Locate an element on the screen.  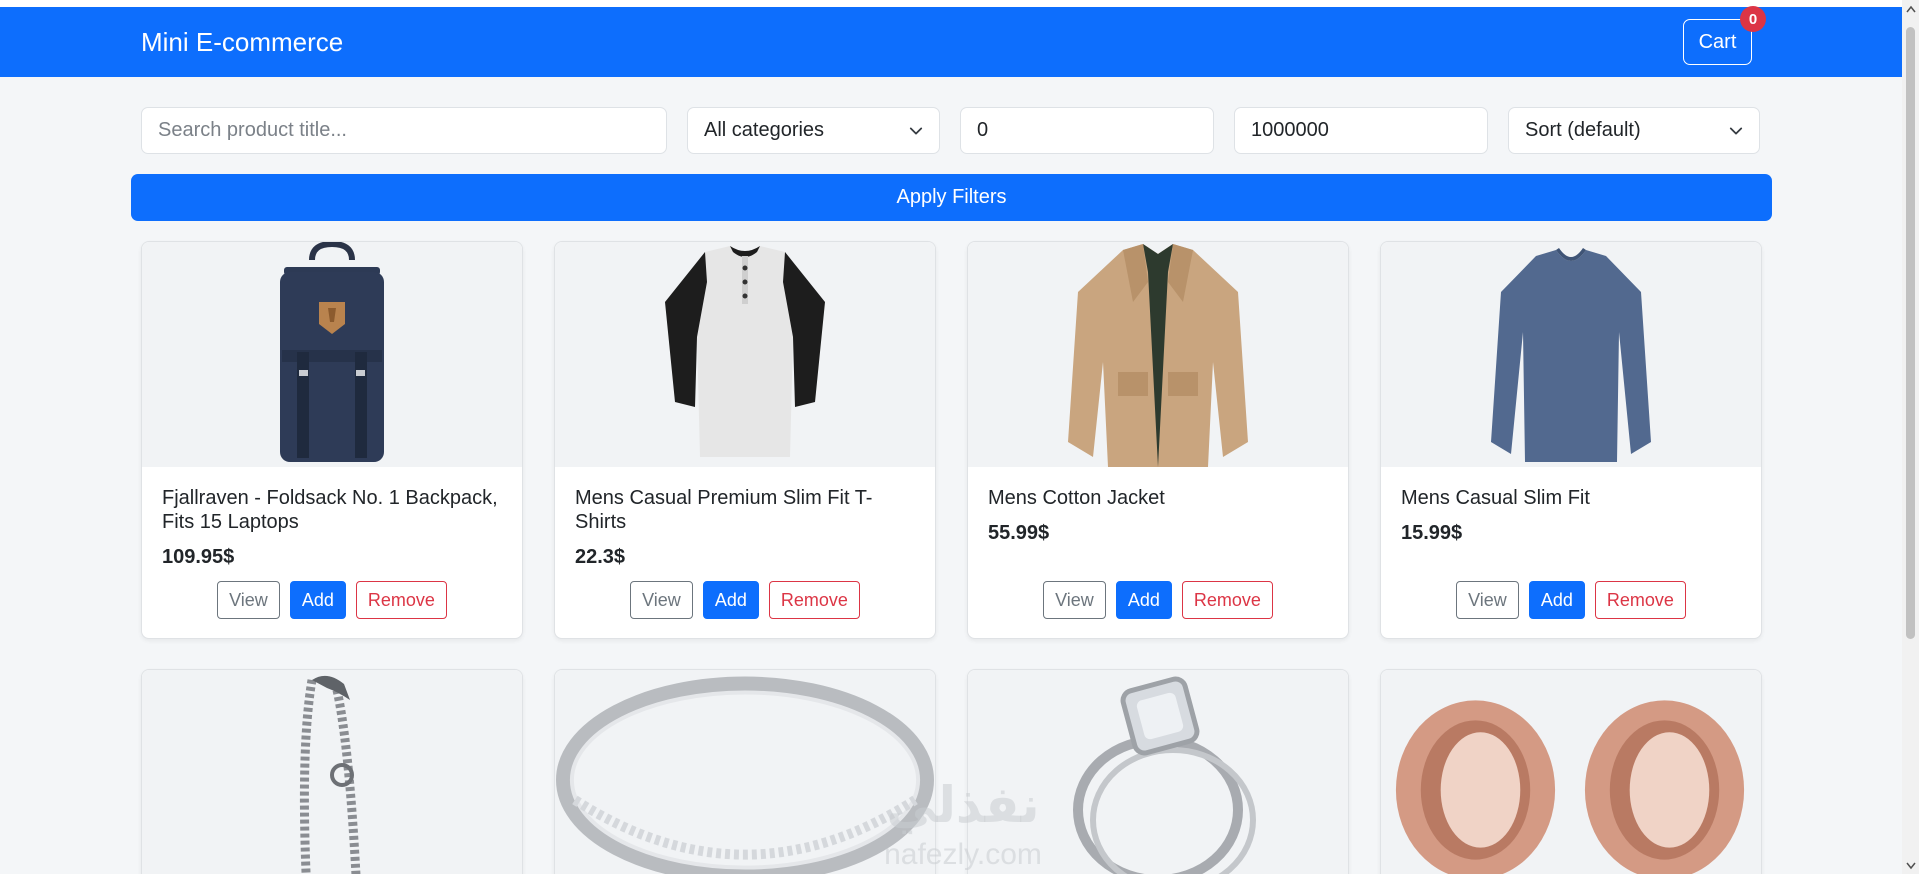
product-title: Mens Cotton Jacket is located at coordinates (1158, 498).